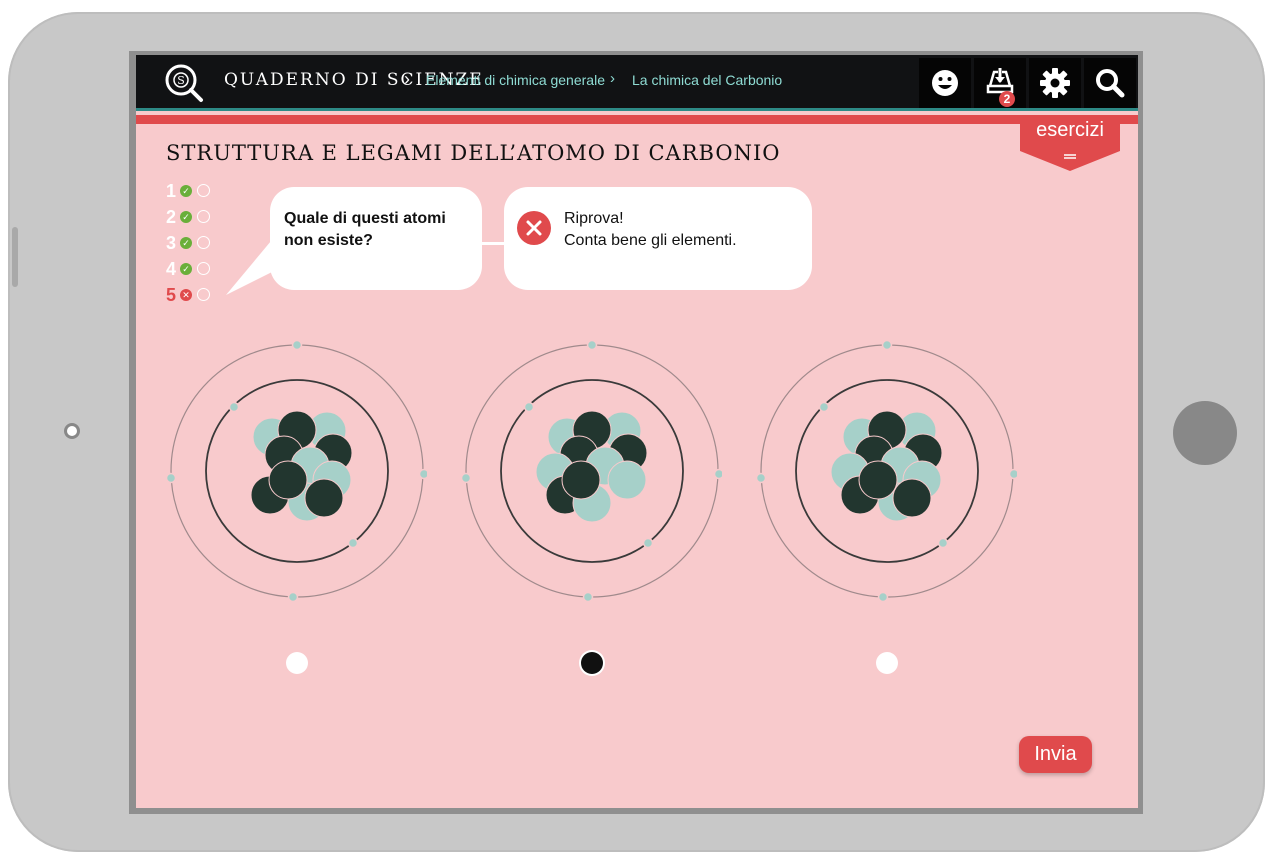  I want to click on tab-esercizi-label: esercizi, so click(1070, 130).